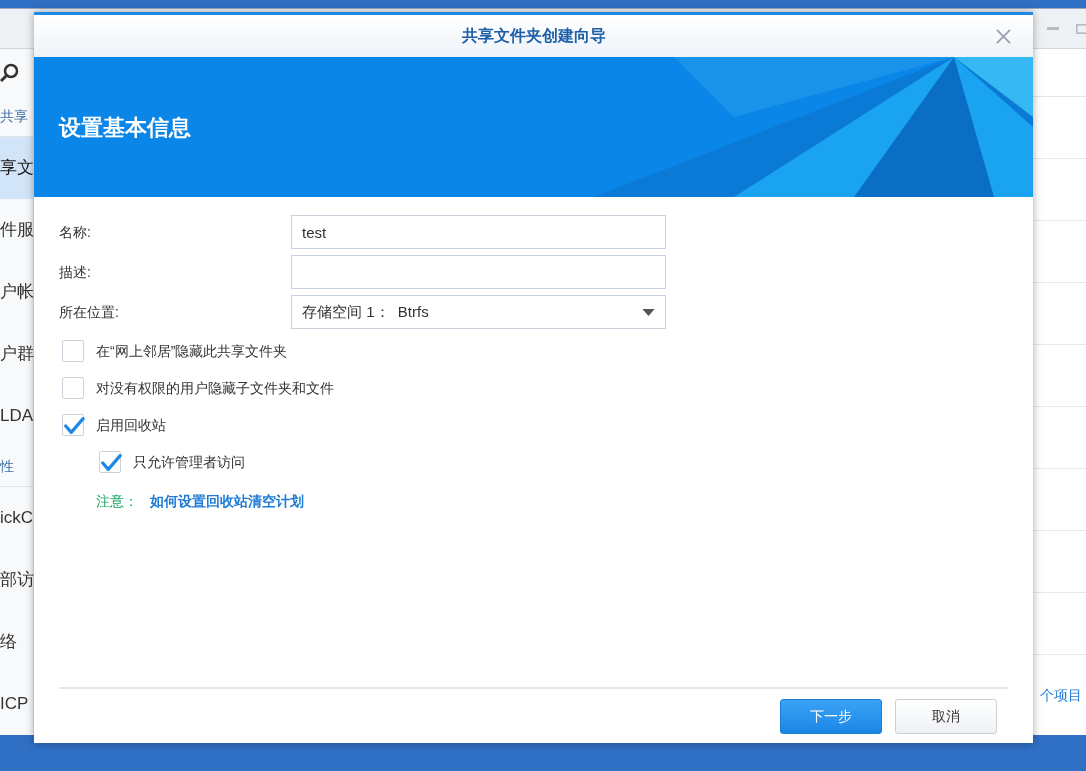 Image resolution: width=1086 pixels, height=771 pixels. Describe the element at coordinates (478, 232) in the screenshot. I see `text-field: test` at that location.